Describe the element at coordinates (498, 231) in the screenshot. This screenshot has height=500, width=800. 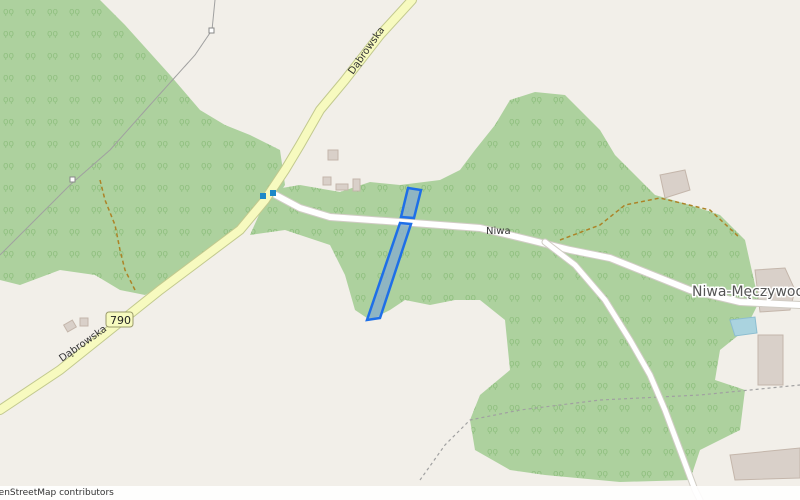
I see `road-label-niwa: Niwa` at that location.